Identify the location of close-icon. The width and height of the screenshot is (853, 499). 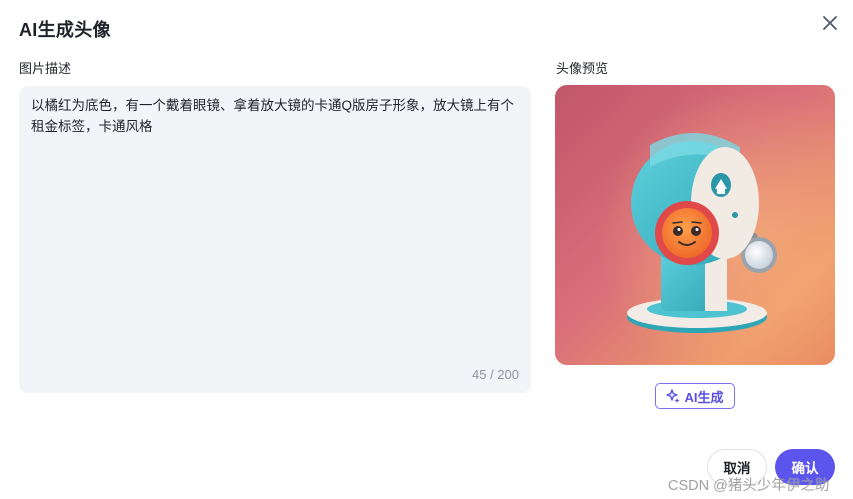
(830, 23).